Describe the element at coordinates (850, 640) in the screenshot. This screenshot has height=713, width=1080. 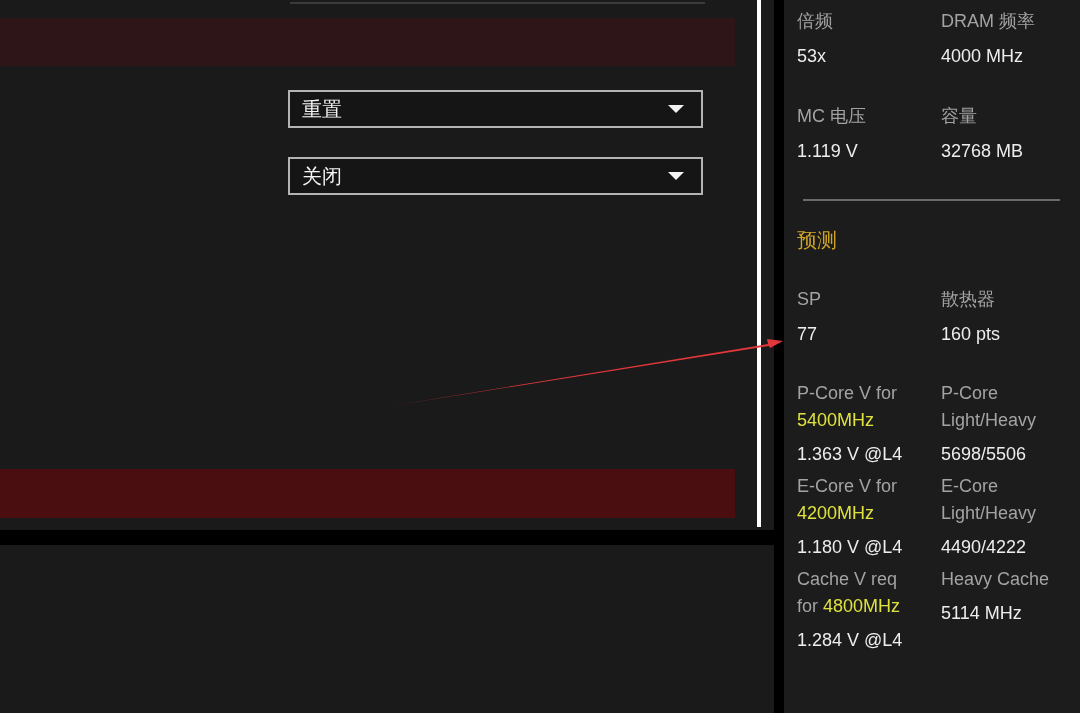
I see `stat-value: 1.284 V @L4` at that location.